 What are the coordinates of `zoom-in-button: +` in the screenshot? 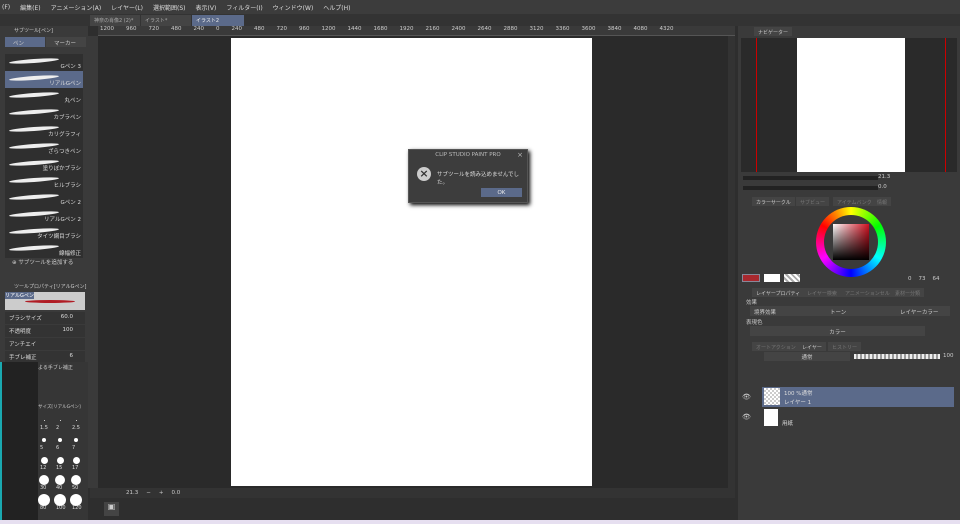 It's located at (161, 493).